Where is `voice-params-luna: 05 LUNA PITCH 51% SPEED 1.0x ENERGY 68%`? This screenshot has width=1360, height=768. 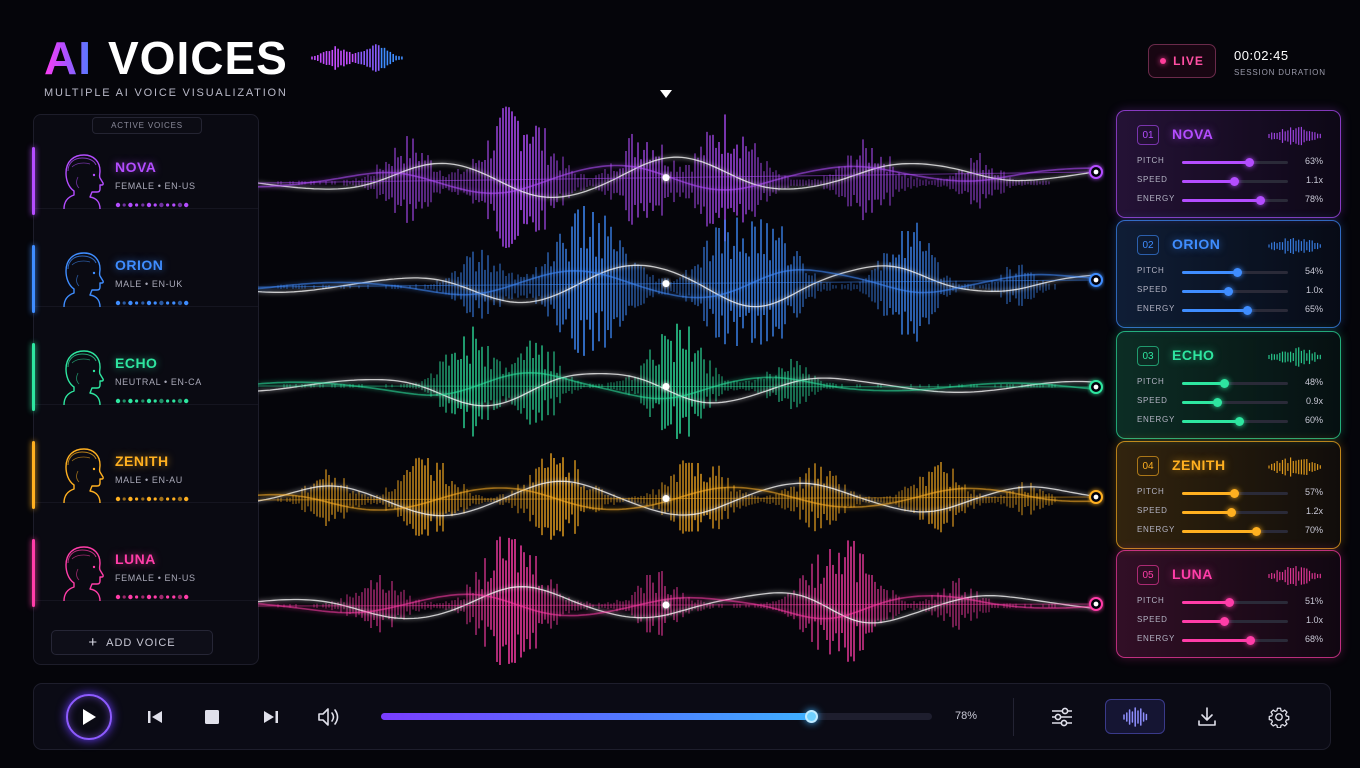
voice-params-luna: 05 LUNA PITCH 51% SPEED 1.0x ENERGY 68% is located at coordinates (1228, 604).